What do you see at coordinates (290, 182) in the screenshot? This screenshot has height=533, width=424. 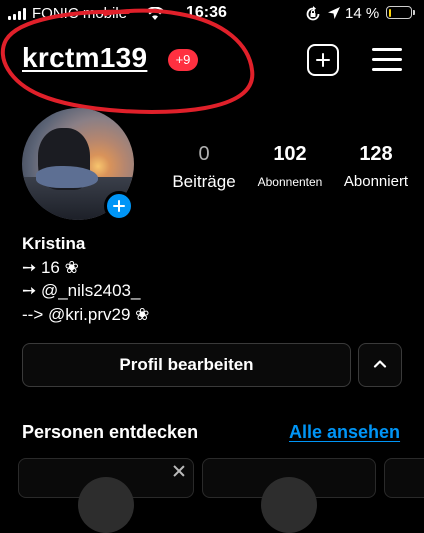 I see `followers-label: Abonnenten` at bounding box center [290, 182].